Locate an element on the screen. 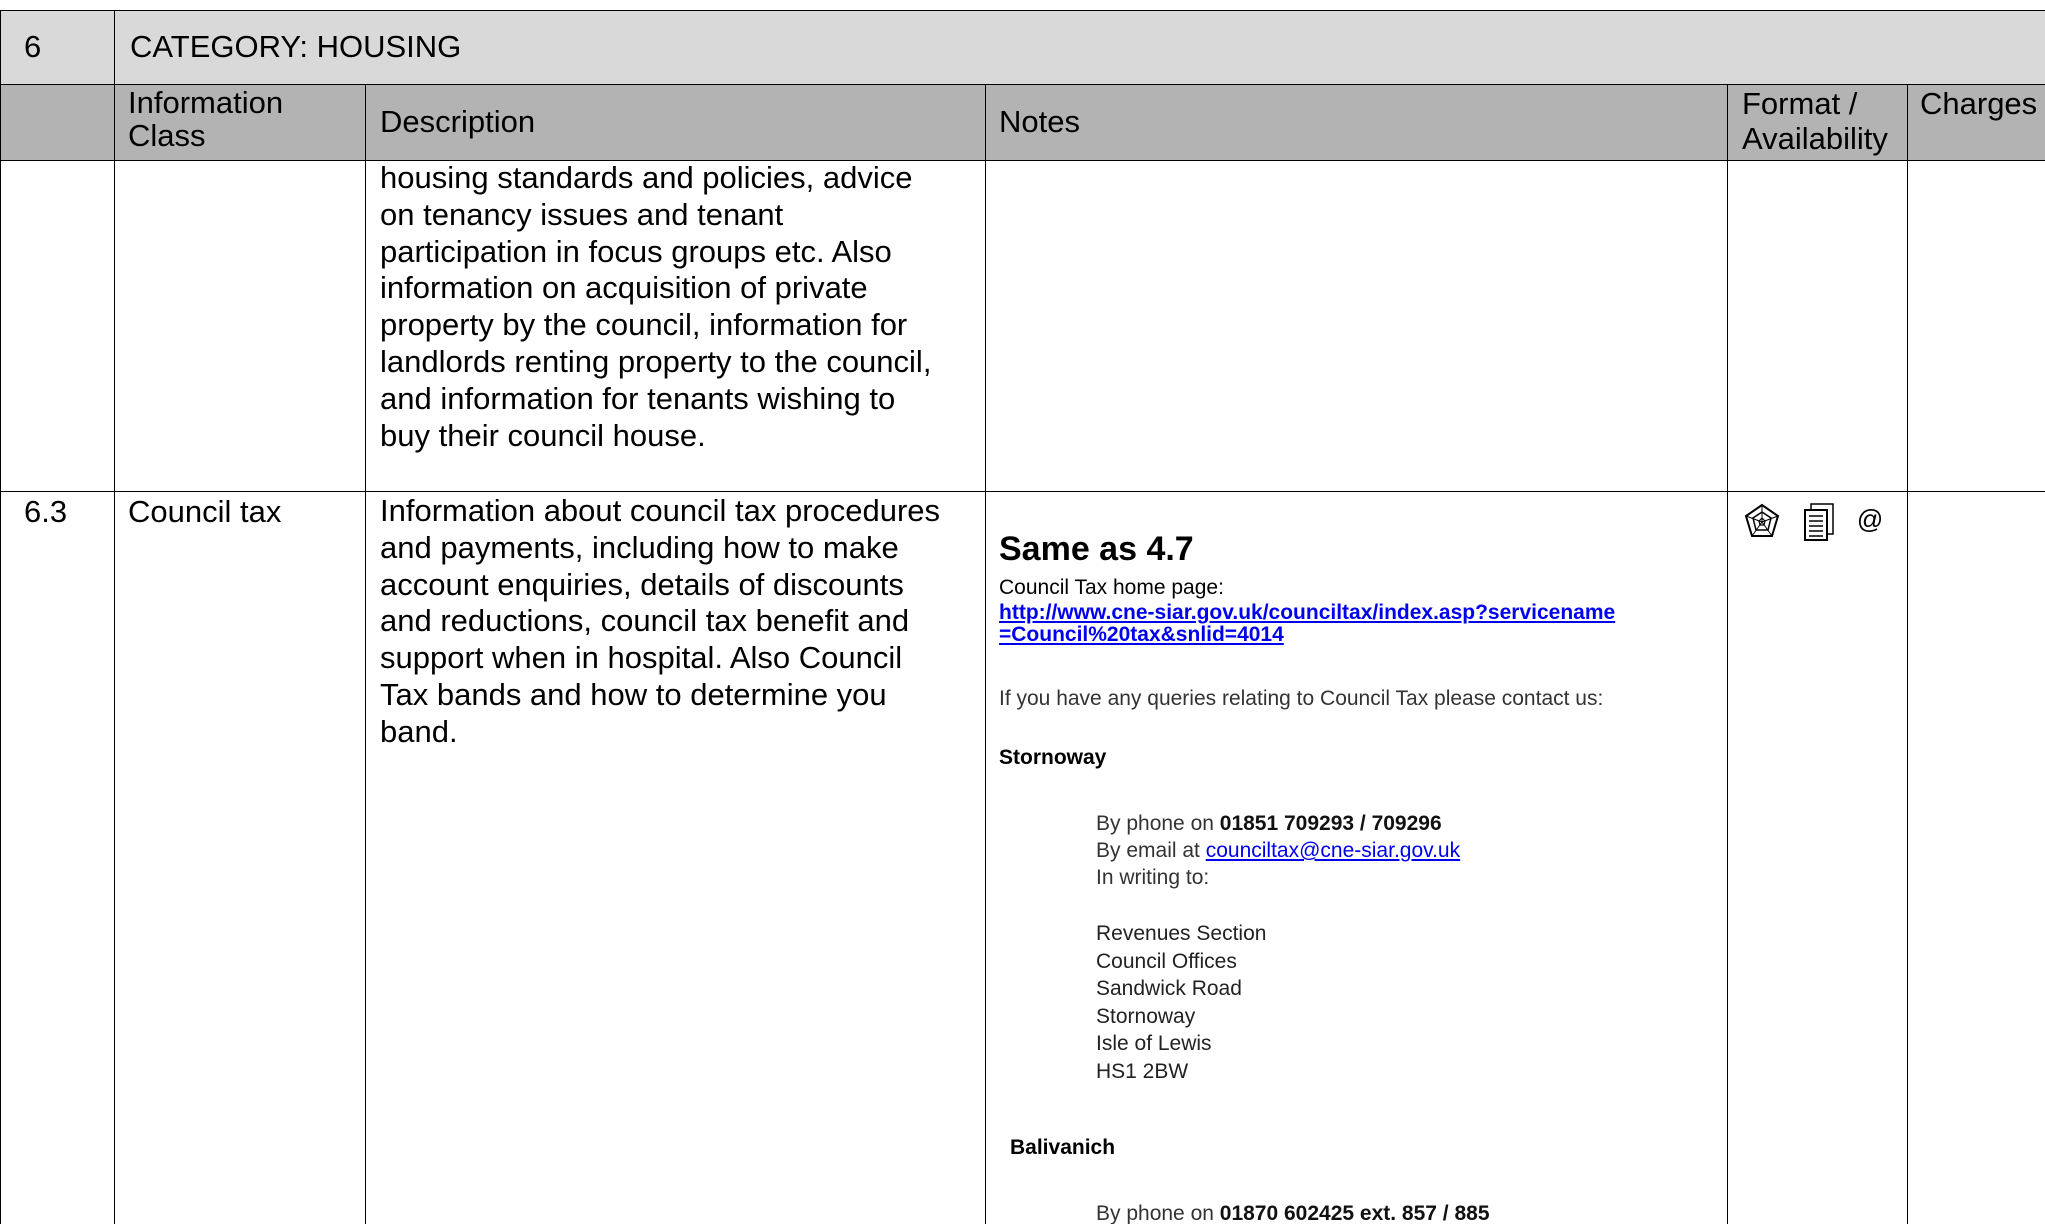 Image resolution: width=2045 pixels, height=1224 pixels. continued-description-line: information on acquisition of private is located at coordinates (624, 288).